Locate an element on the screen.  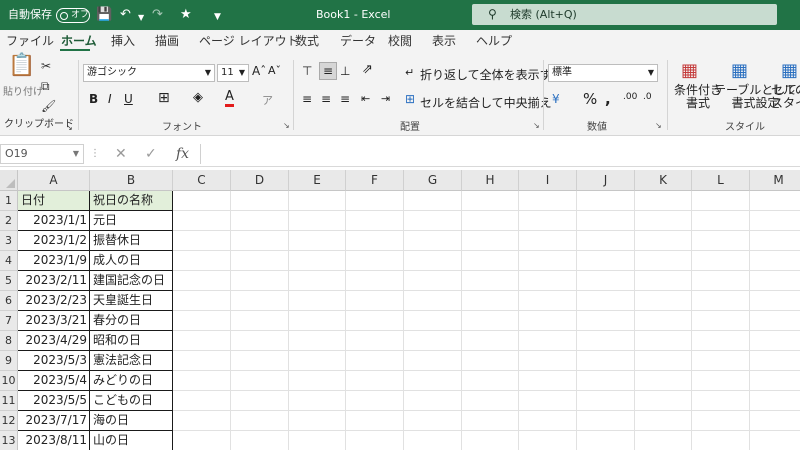
wrap-text-icon: ↵ is located at coordinates (409, 72).